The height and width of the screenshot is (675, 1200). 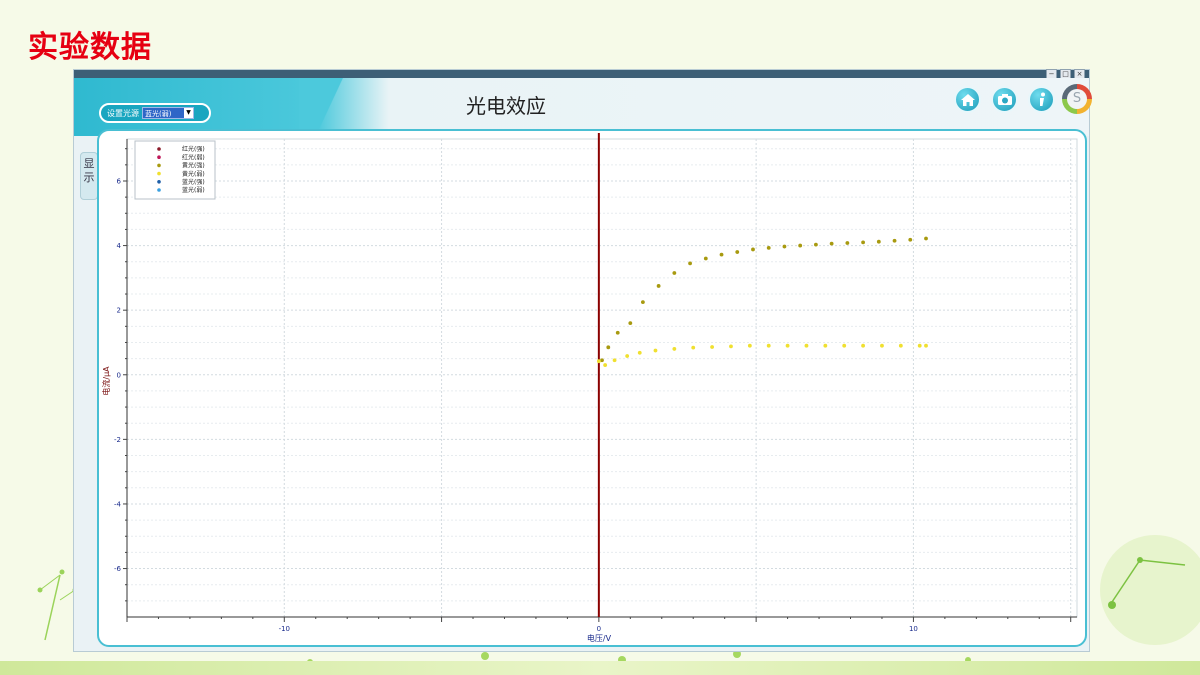 I want to click on camera-icon, so click(x=1004, y=99).